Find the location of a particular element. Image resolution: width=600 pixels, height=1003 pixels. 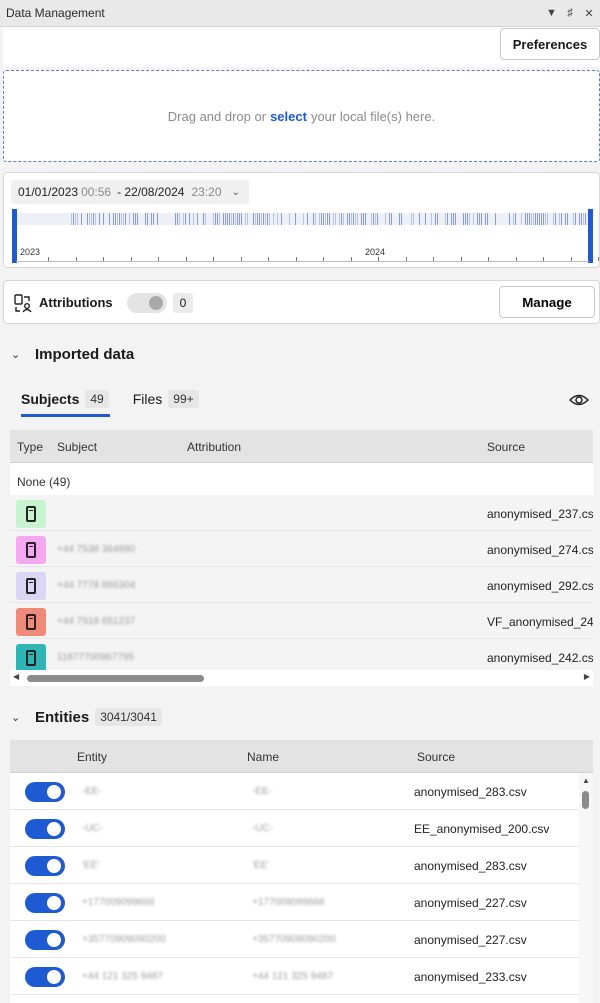

attribution-icon is located at coordinates (23, 303).